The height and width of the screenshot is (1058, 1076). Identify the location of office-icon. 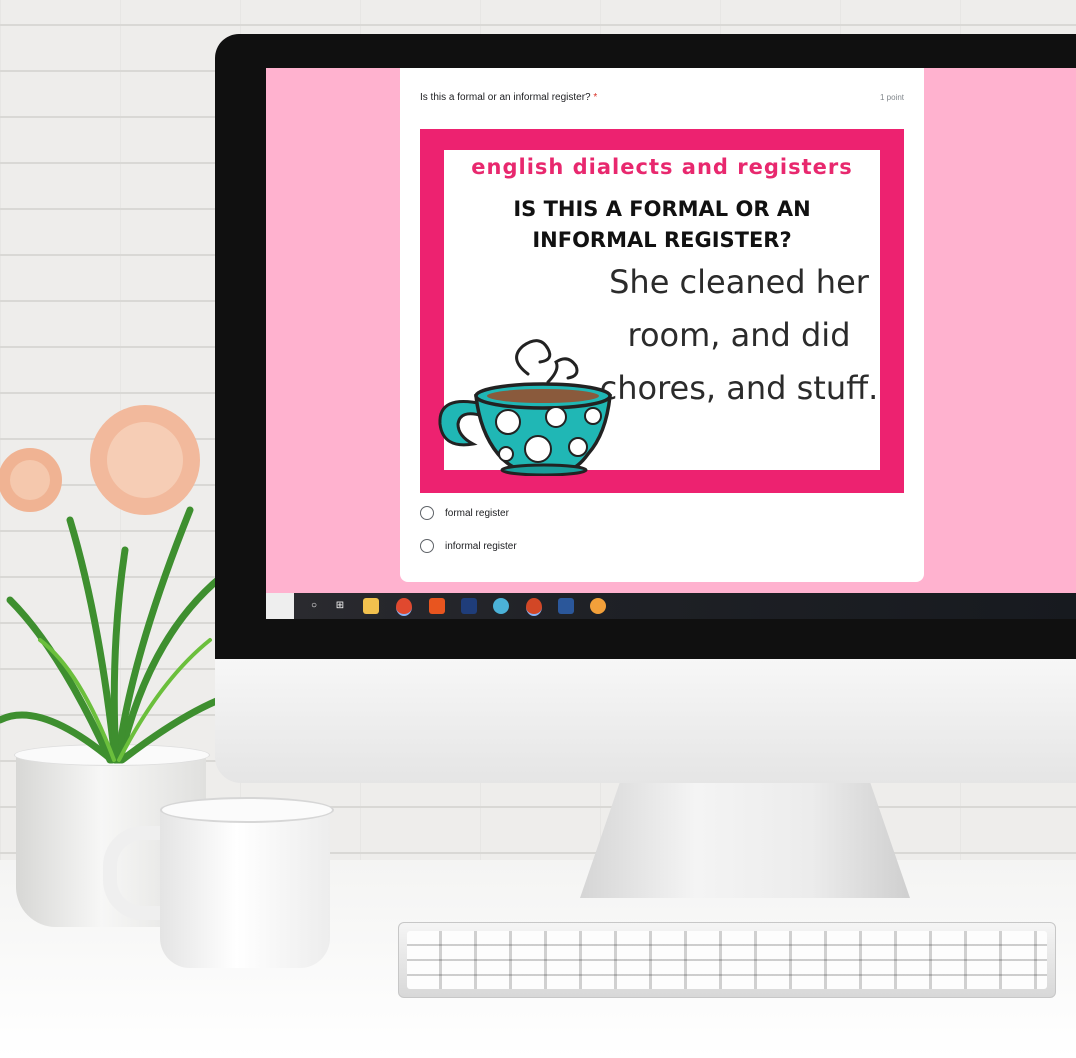
(437, 606).